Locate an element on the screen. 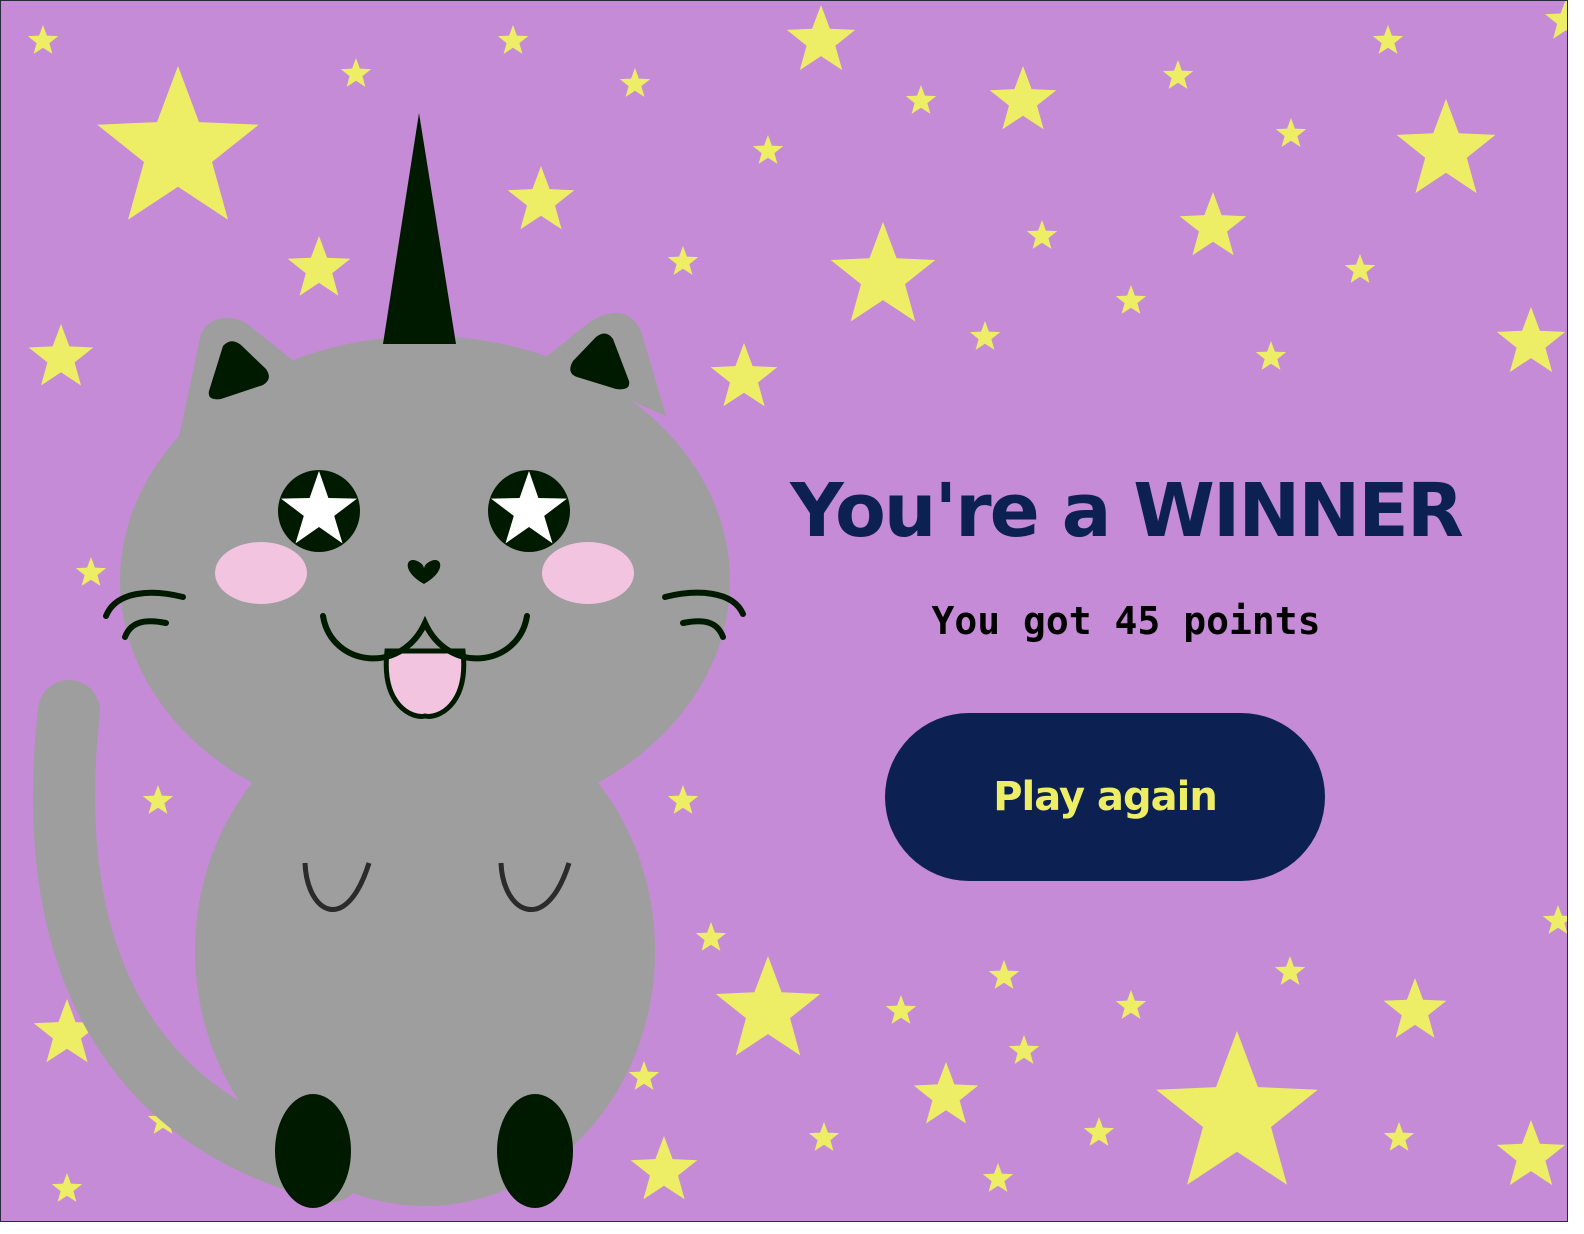 Image resolution: width=1584 pixels, height=1234 pixels. cat-right-cheek is located at coordinates (588, 573).